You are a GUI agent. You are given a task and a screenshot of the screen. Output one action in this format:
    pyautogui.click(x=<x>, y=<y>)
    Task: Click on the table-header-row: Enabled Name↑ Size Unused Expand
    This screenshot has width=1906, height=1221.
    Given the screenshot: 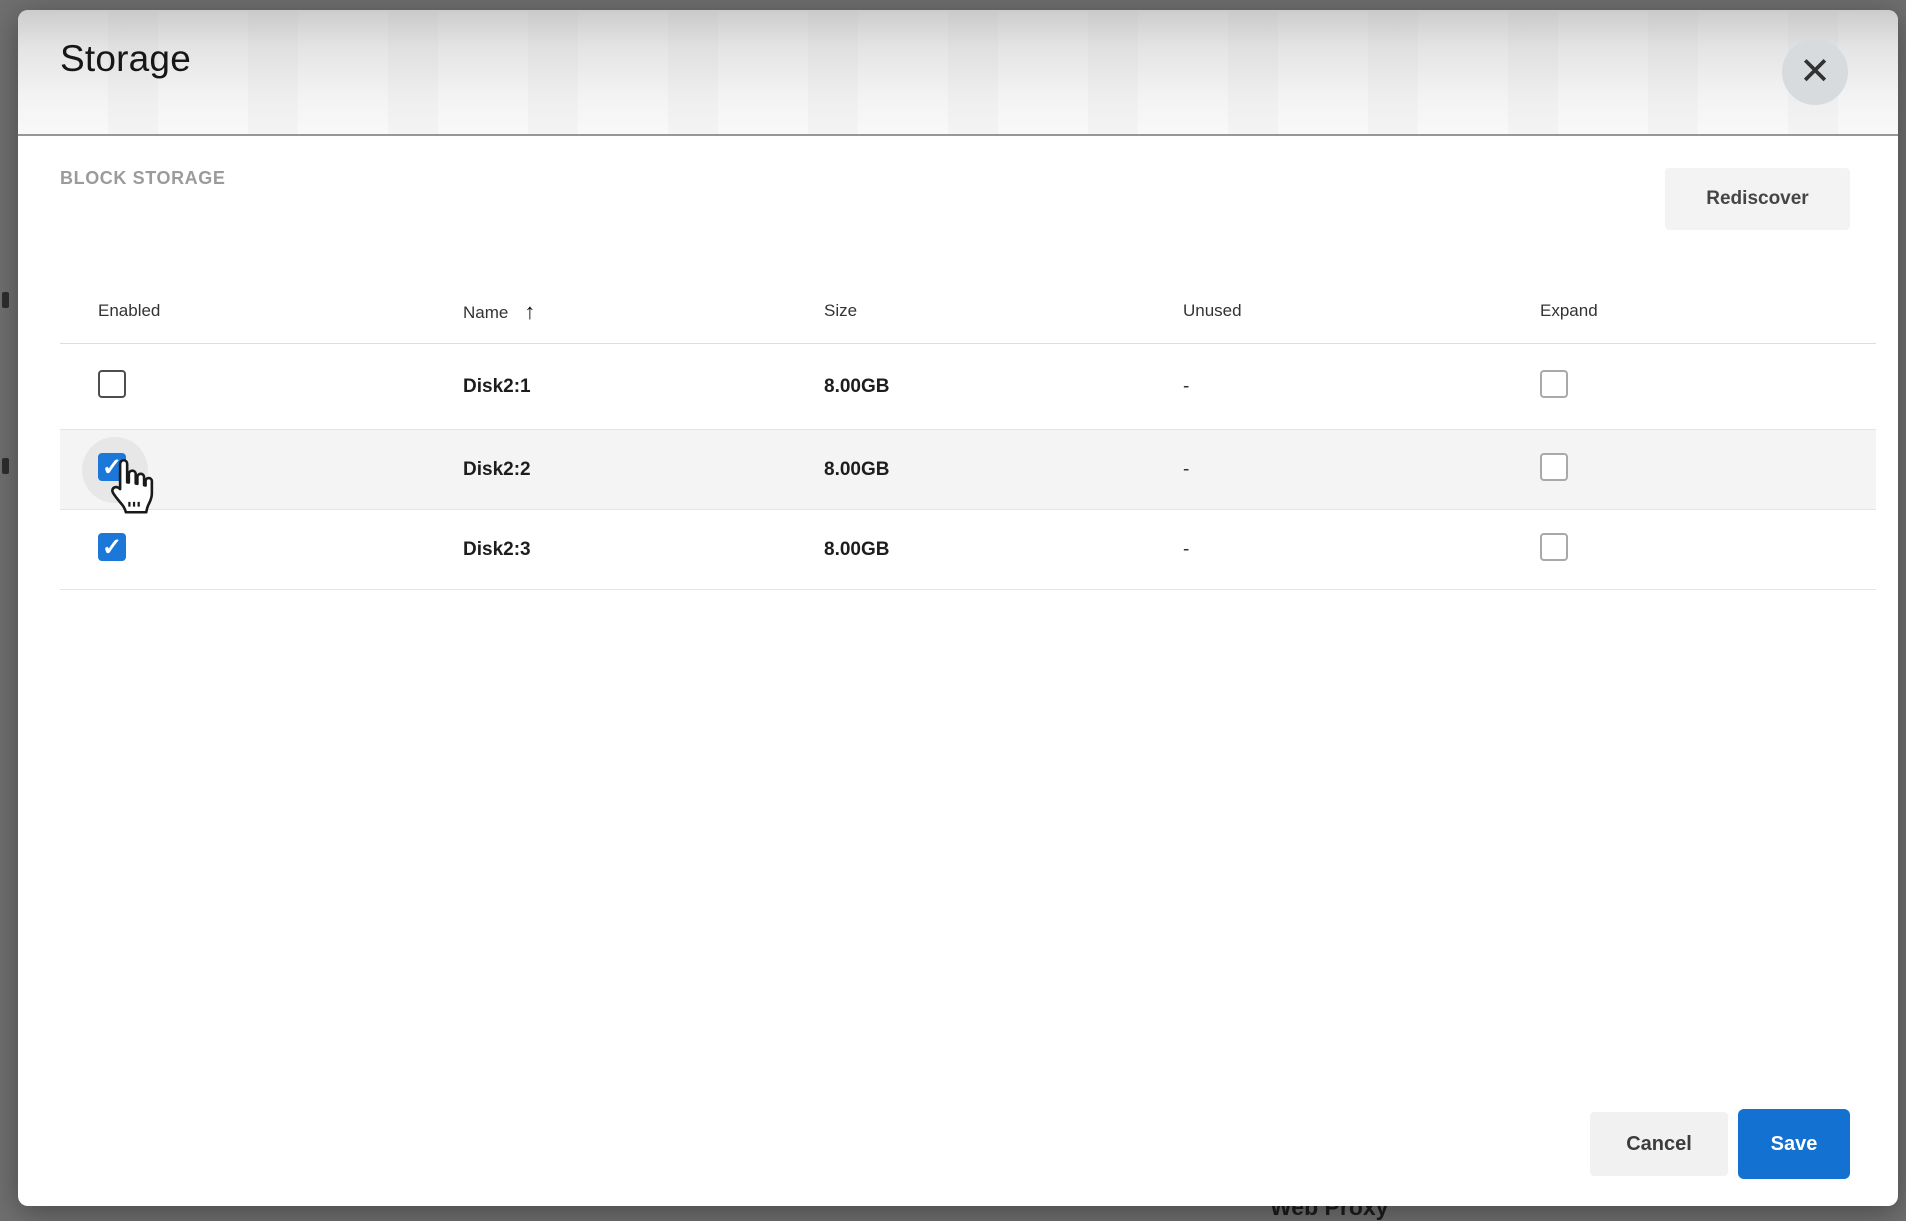 What is the action you would take?
    pyautogui.click(x=968, y=311)
    